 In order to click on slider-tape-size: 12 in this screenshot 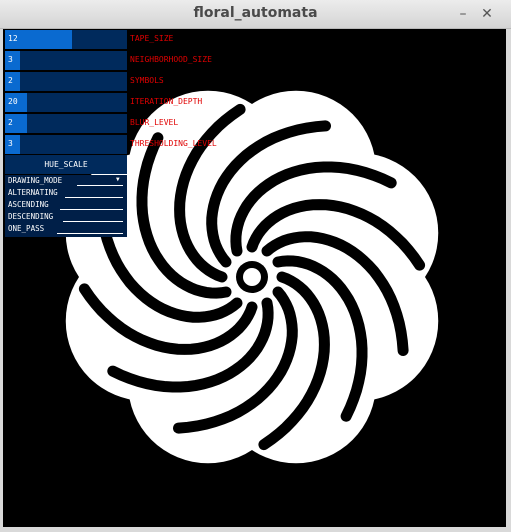, I will do `click(66, 39)`.